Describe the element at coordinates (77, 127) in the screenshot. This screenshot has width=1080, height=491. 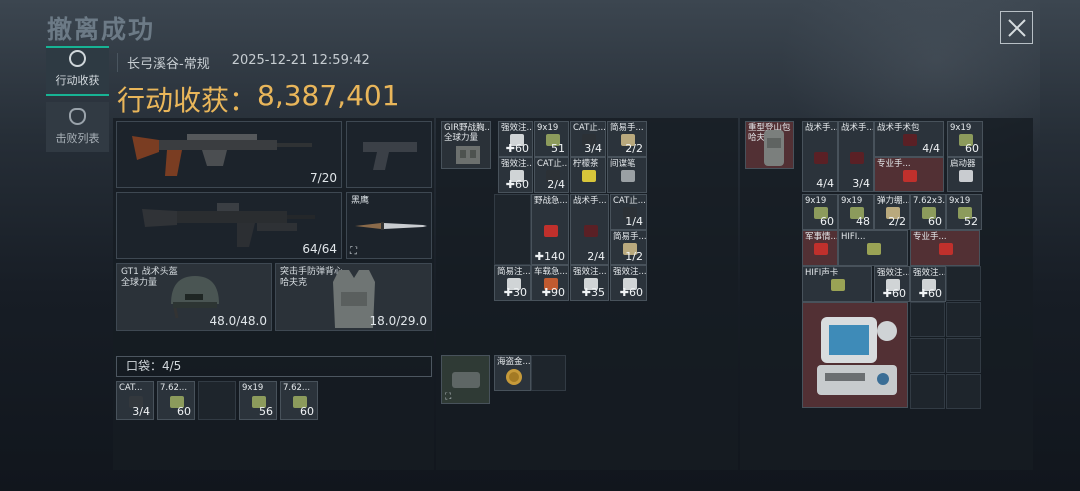
I see `tab-kill-list: 击败列表` at that location.